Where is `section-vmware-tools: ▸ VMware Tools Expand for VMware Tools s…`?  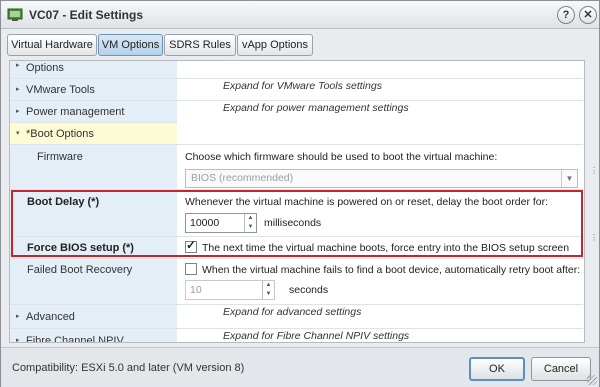
section-vmware-tools: ▸ VMware Tools Expand for VMware Tools s… is located at coordinates (296, 89).